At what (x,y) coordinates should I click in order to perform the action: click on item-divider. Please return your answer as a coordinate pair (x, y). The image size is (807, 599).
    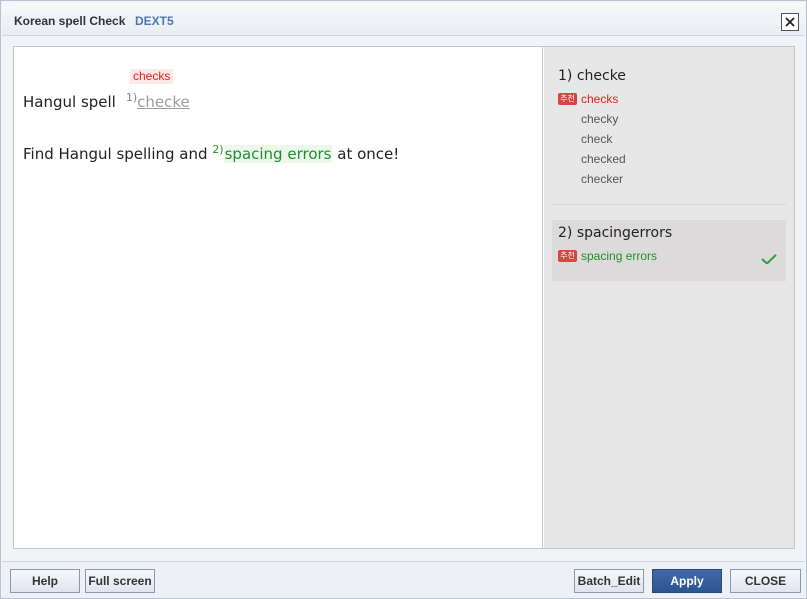
    Looking at the image, I should click on (669, 204).